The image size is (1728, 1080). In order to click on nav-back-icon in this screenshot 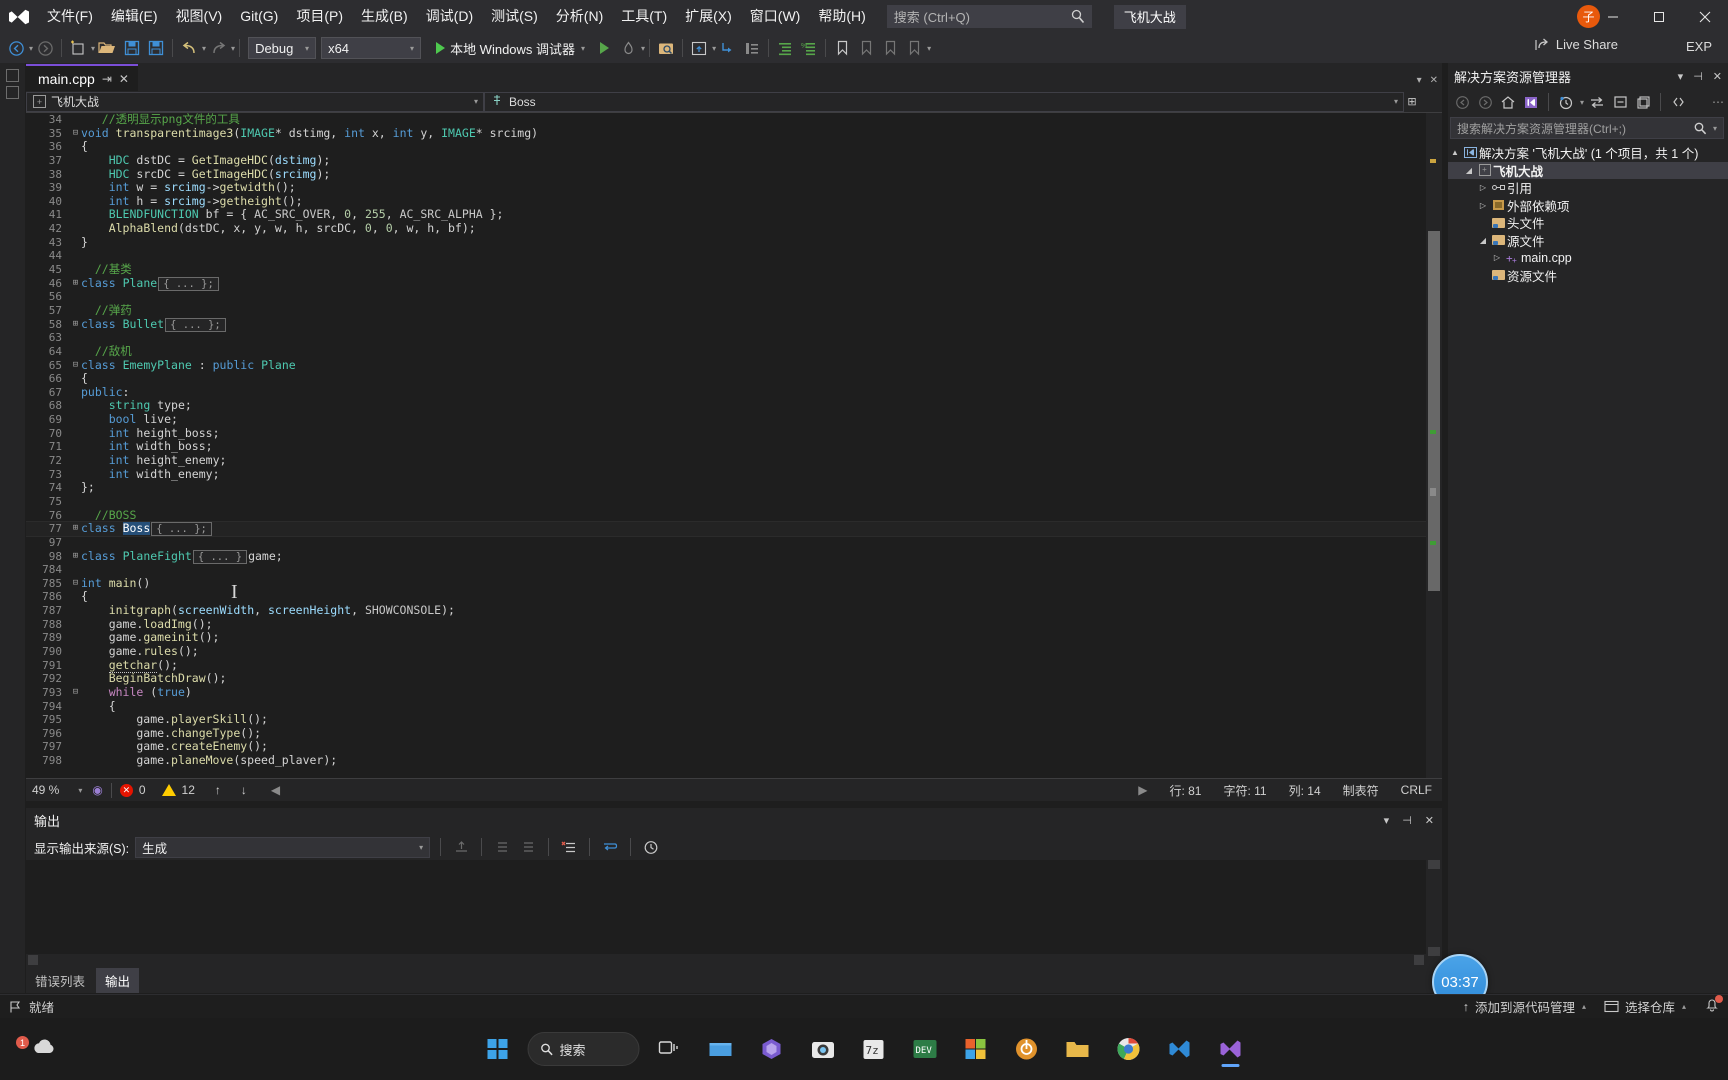, I will do `click(1462, 102)`.